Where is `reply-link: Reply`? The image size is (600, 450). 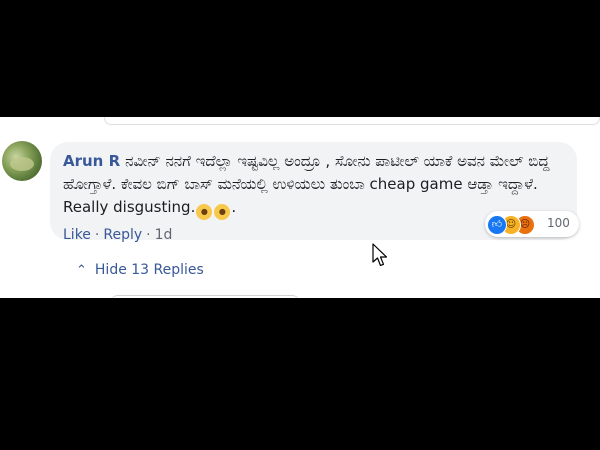
reply-link: Reply is located at coordinates (122, 235).